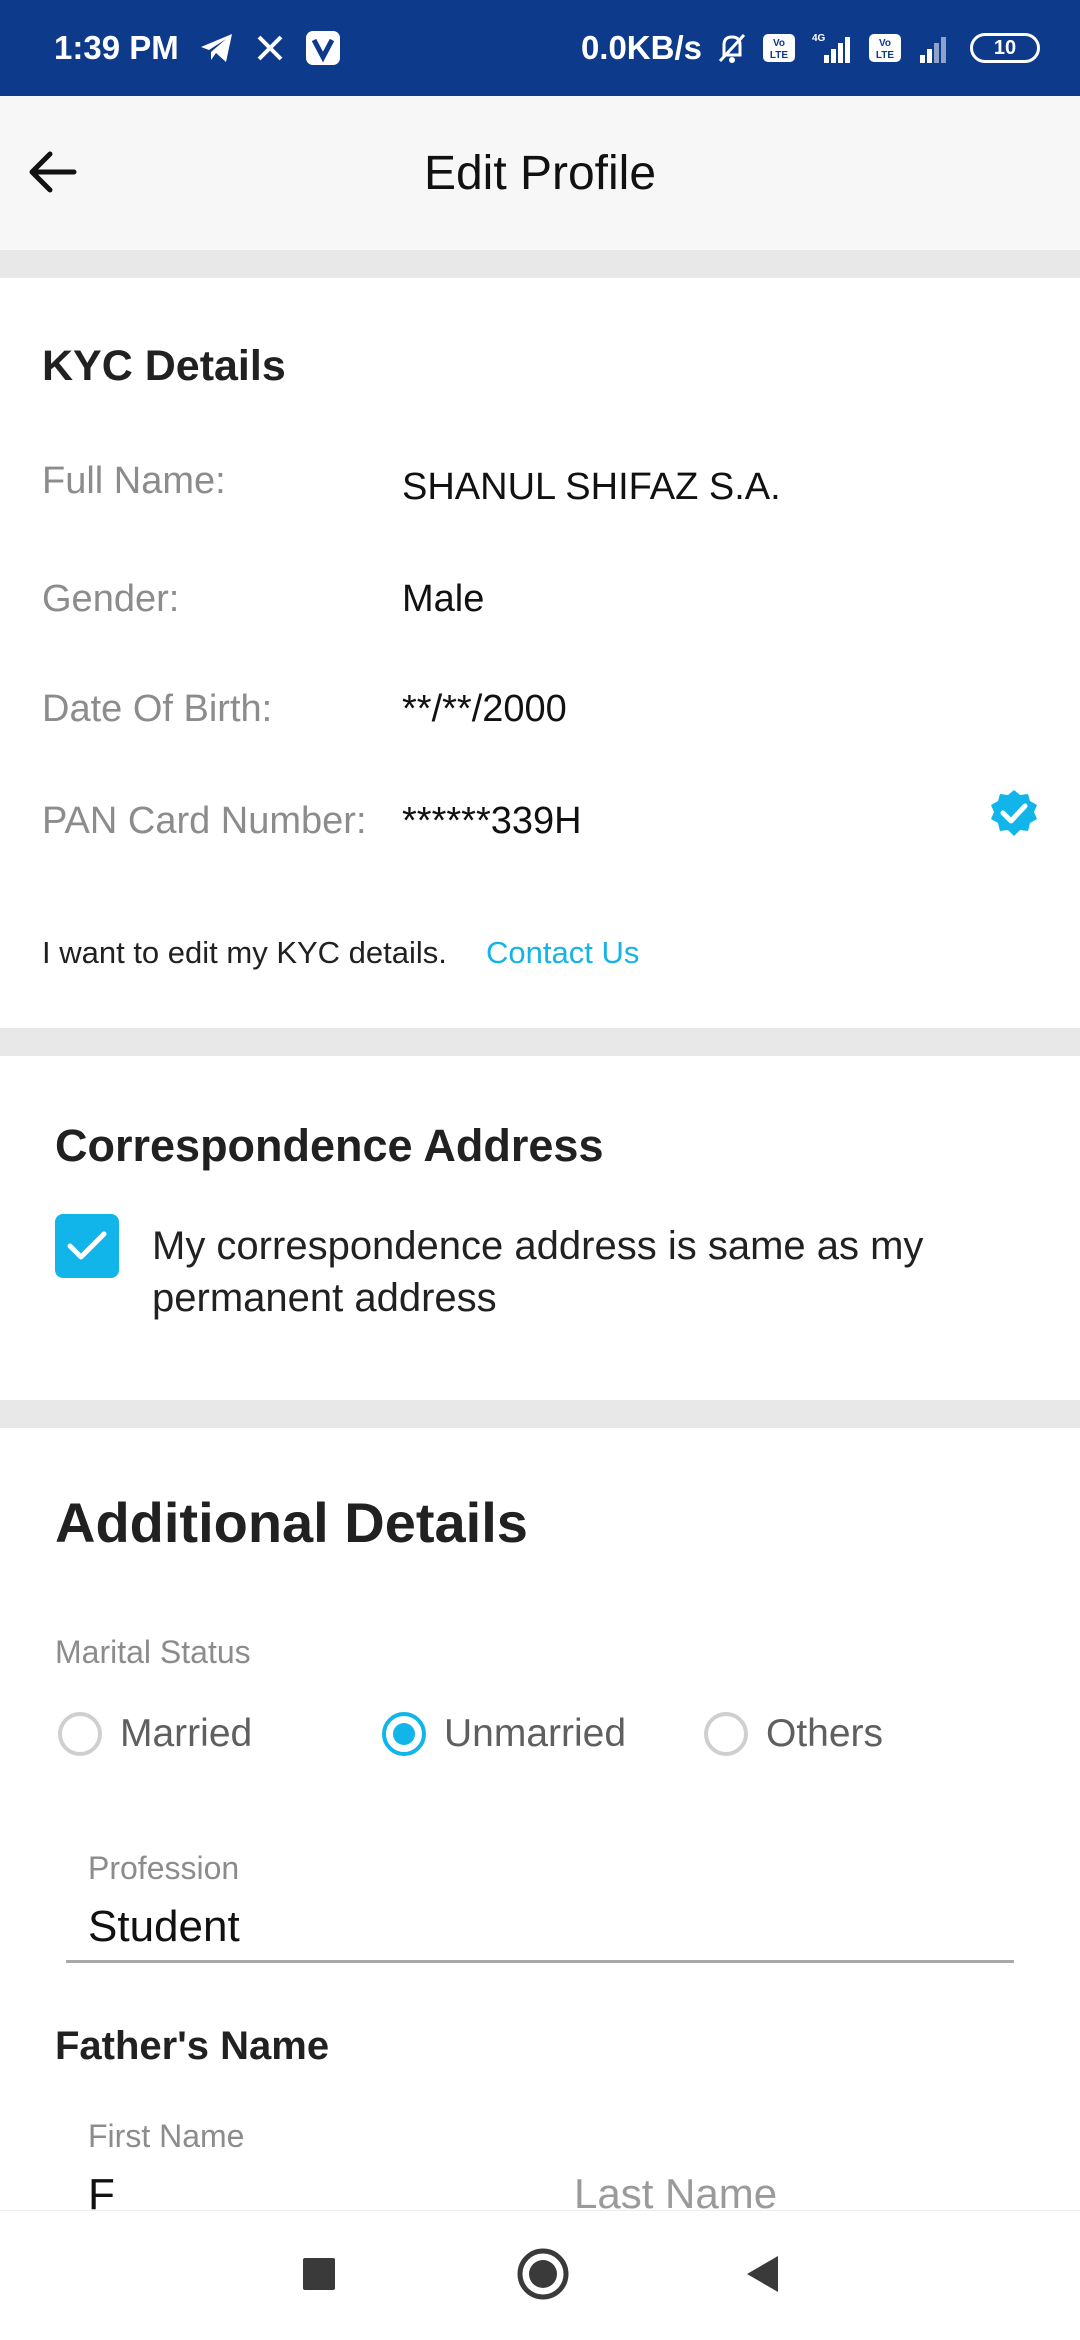  I want to click on radio-unmarried: Unmarried, so click(504, 1734).